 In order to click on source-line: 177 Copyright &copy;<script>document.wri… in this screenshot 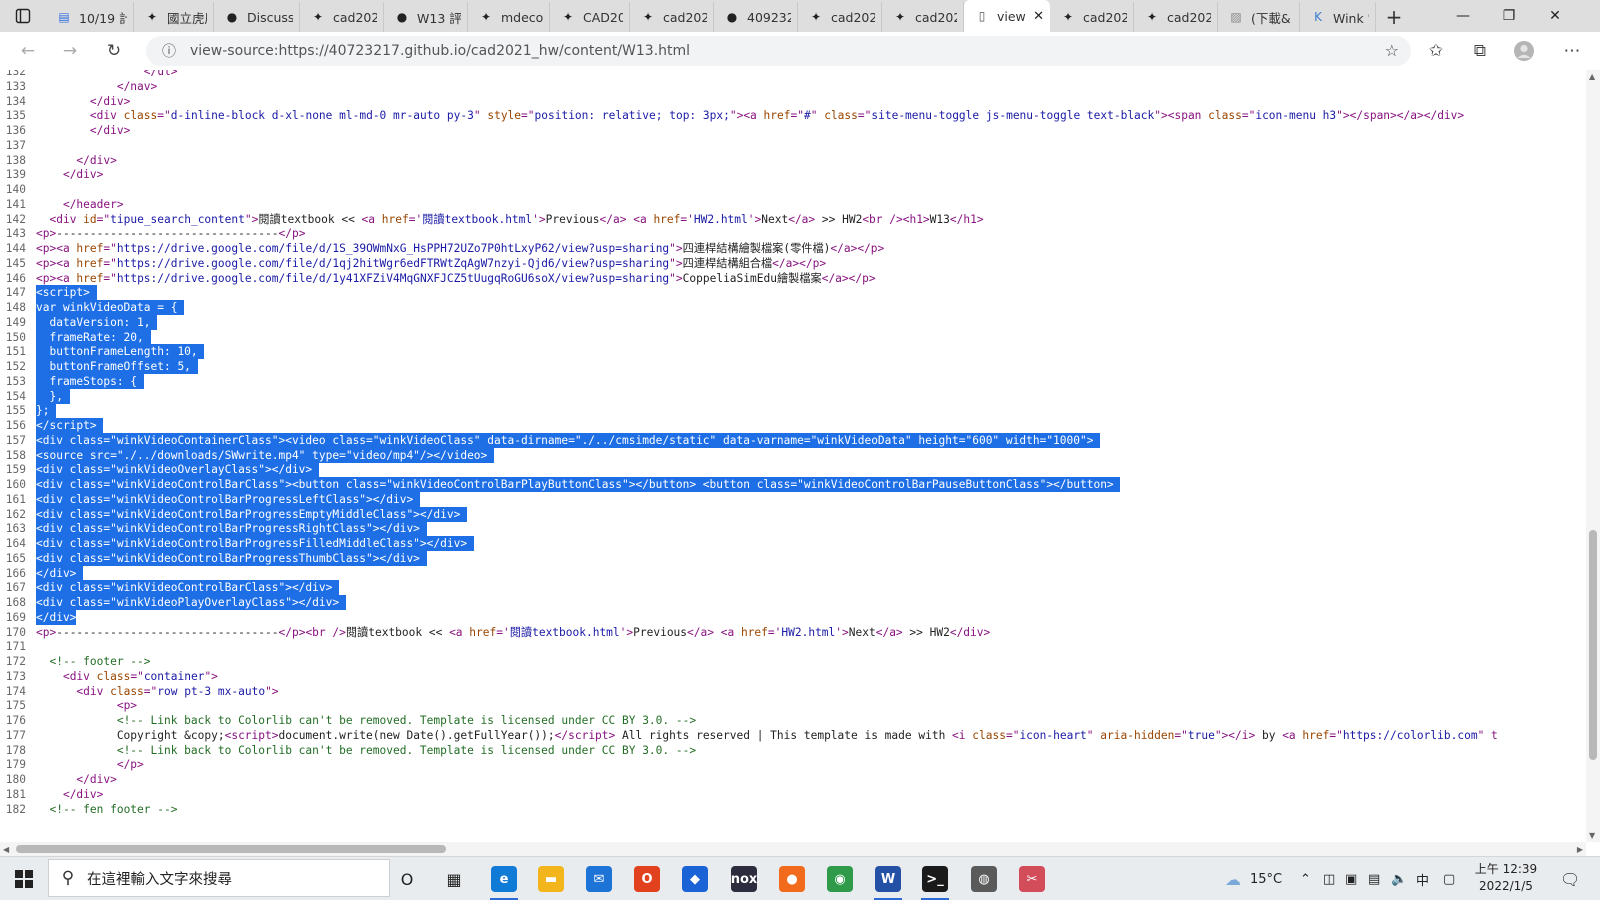, I will do `click(793, 735)`.